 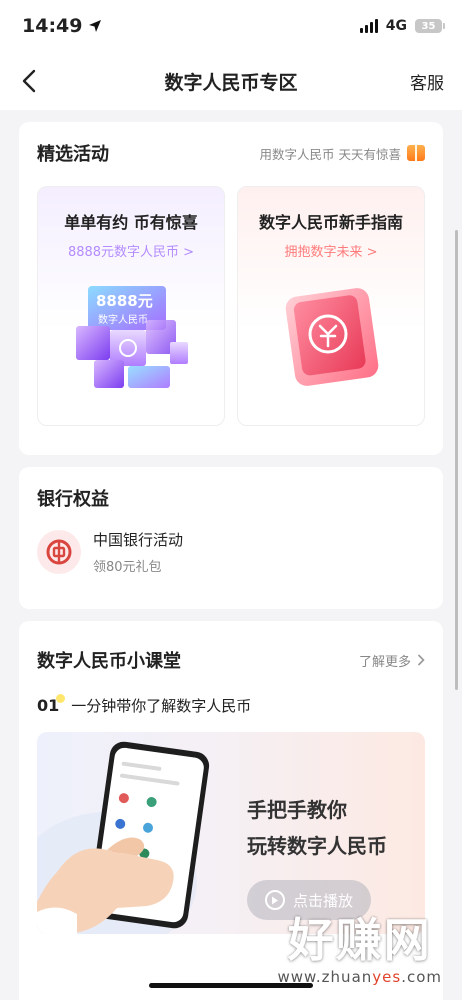 What do you see at coordinates (51, 704) in the screenshot?
I see `lesson-number: 01` at bounding box center [51, 704].